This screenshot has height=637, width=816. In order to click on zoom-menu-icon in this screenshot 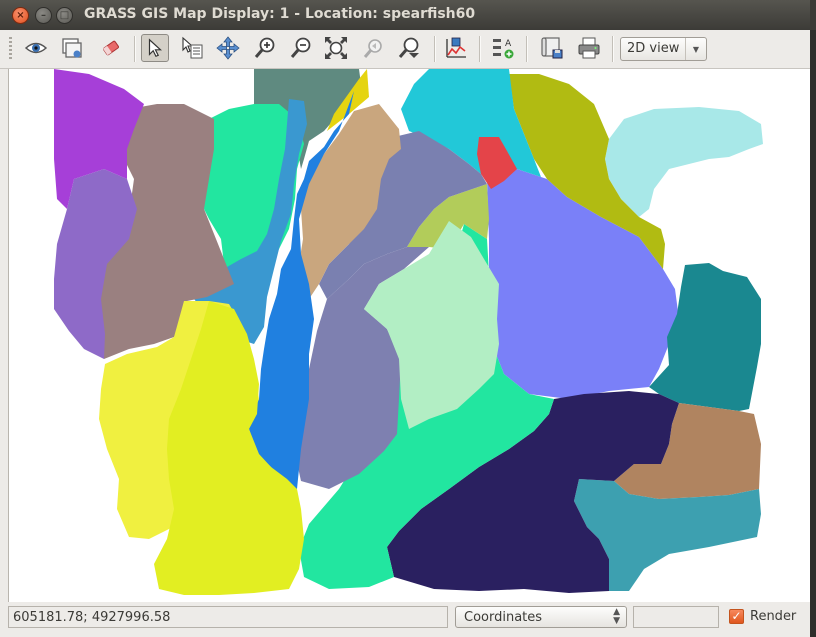, I will do `click(408, 47)`.